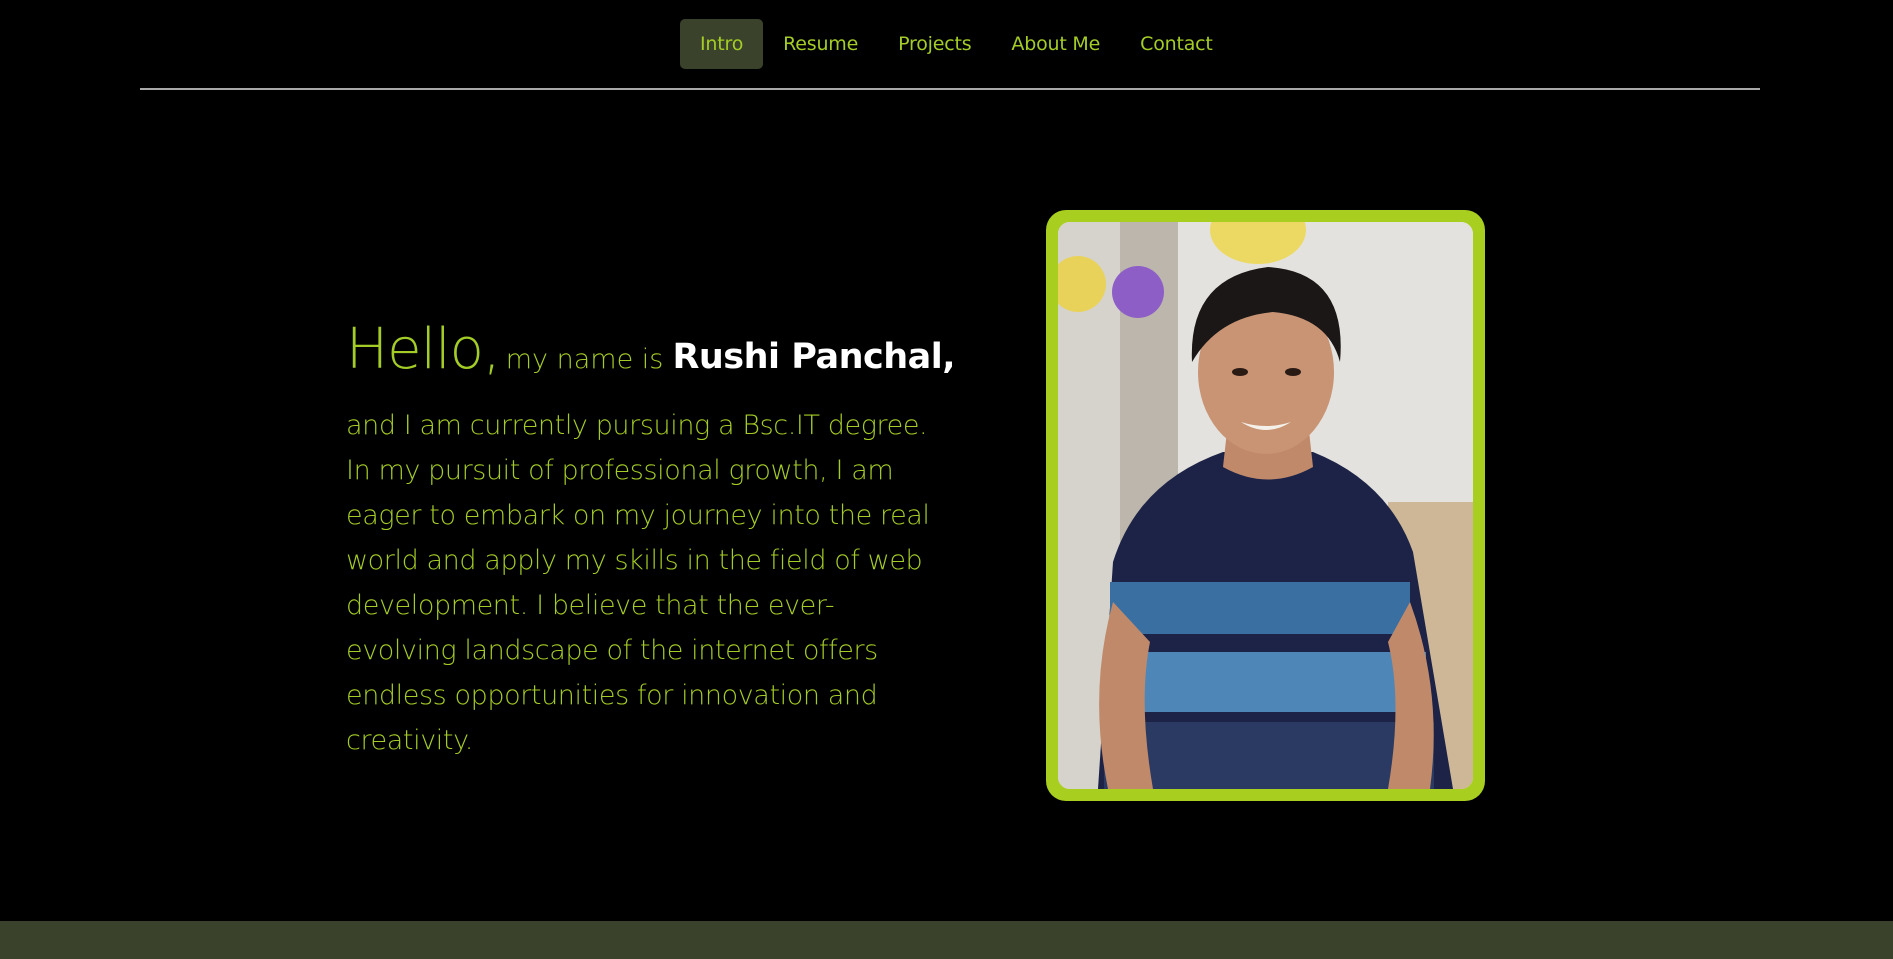 The width and height of the screenshot is (1893, 959). I want to click on my-name-is-text: my name is, so click(584, 359).